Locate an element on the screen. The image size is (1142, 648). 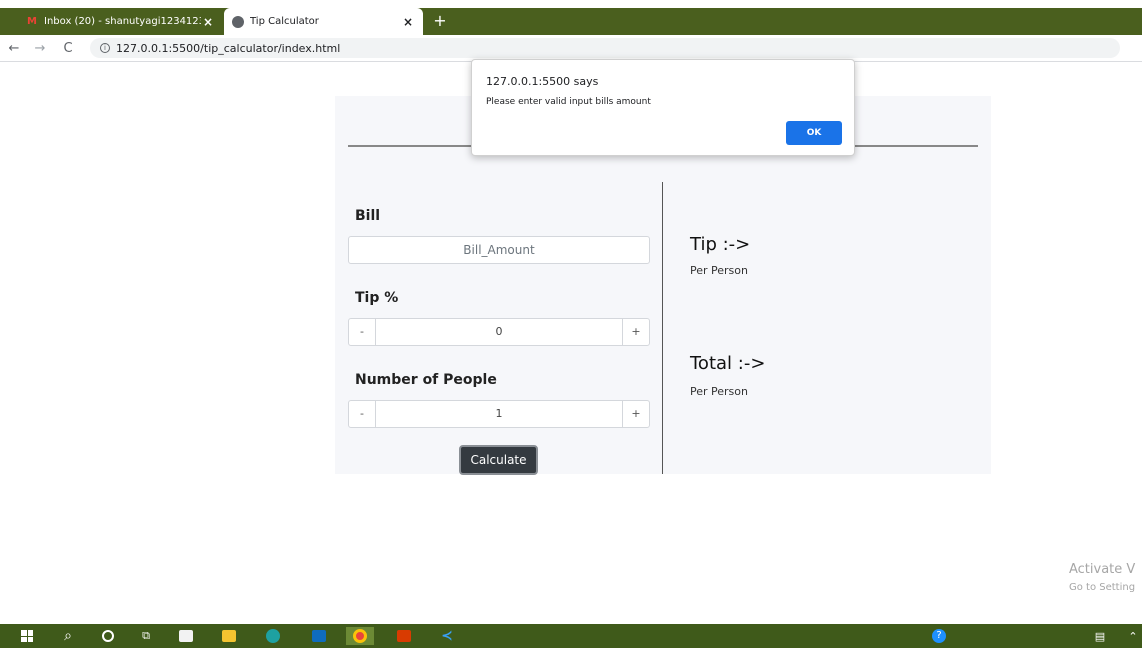
dialog-title: 127.0.0.1:5500 says is located at coordinates (542, 81).